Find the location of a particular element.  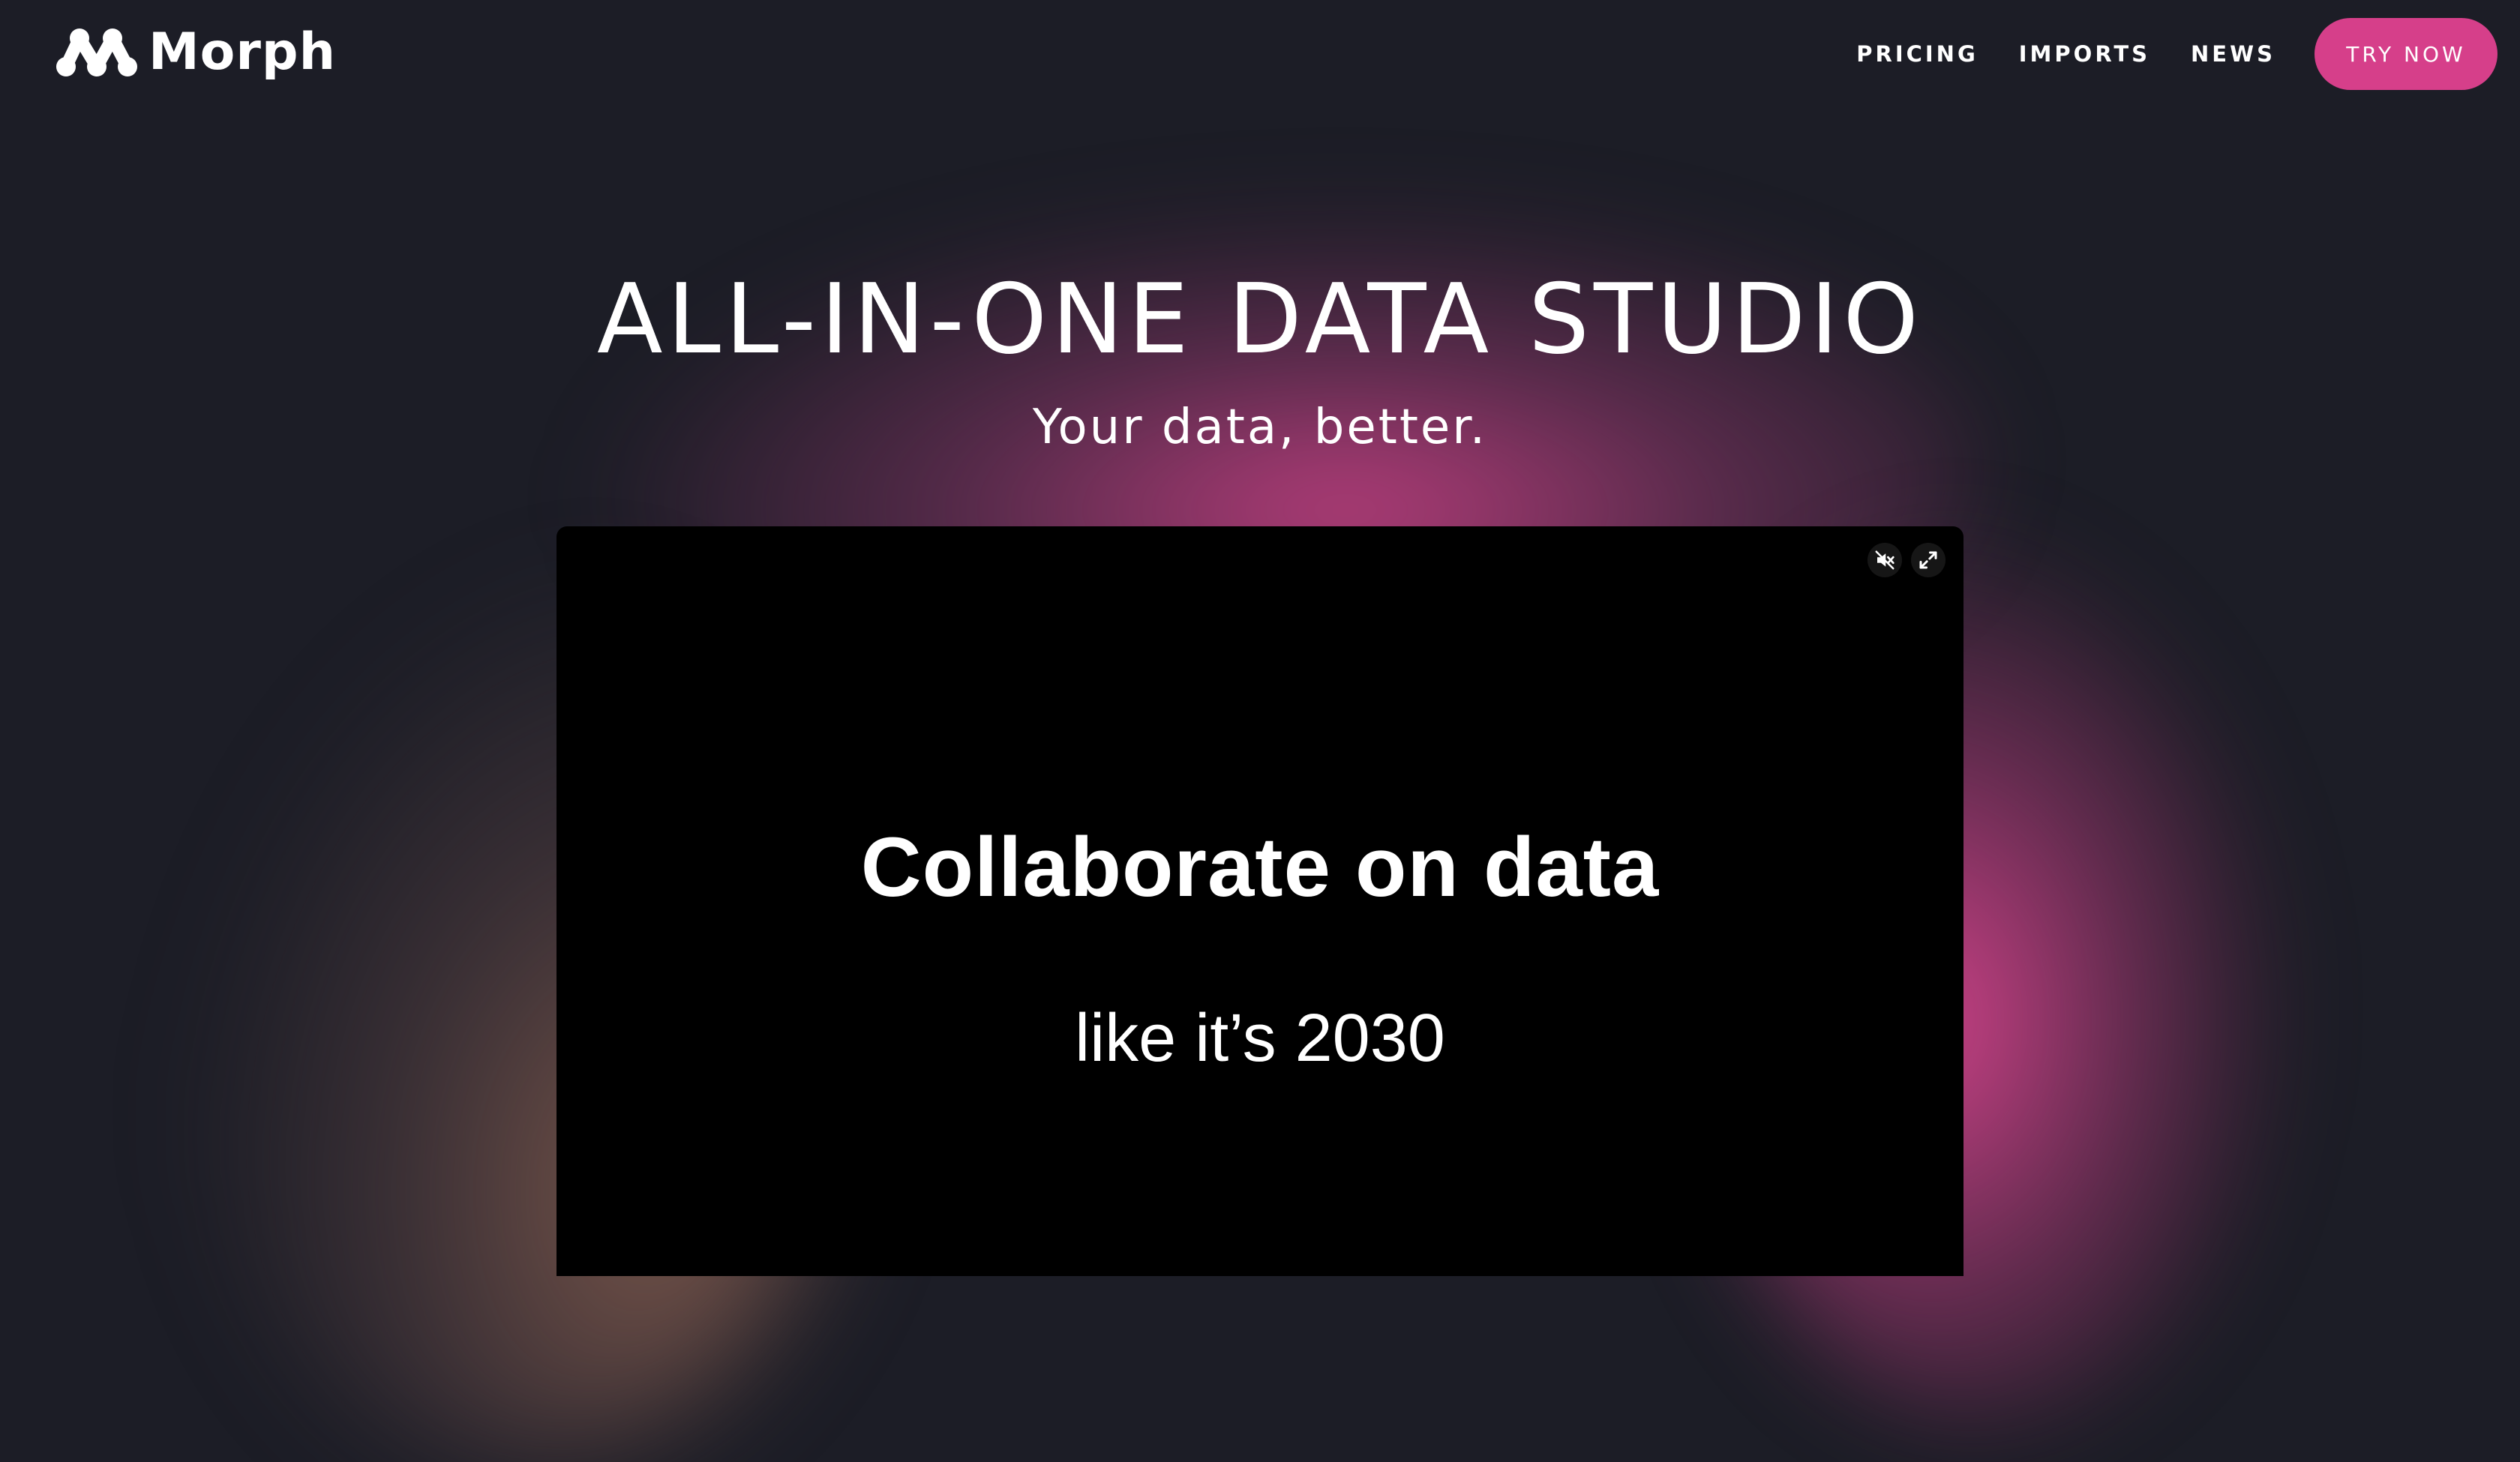

logo-link: Morph is located at coordinates (196, 52).